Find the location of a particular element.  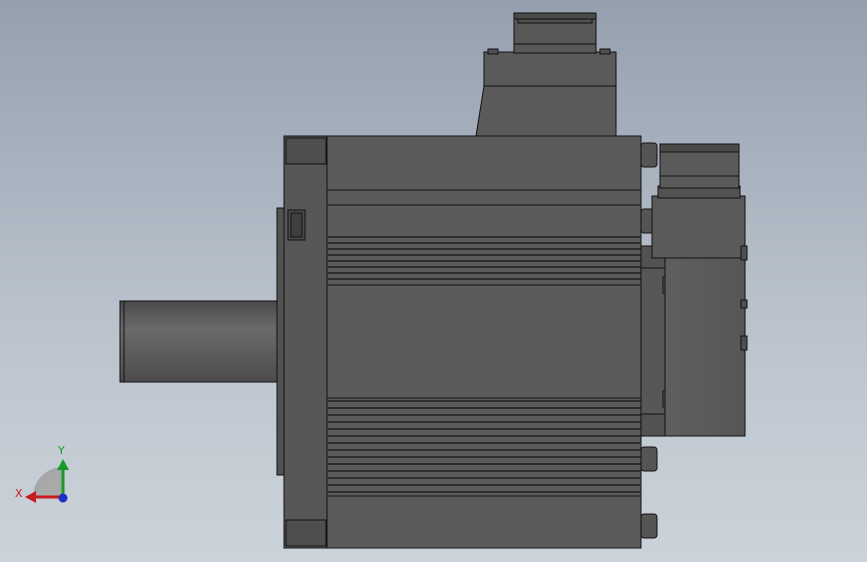

encoder-connector is located at coordinates (699, 171).